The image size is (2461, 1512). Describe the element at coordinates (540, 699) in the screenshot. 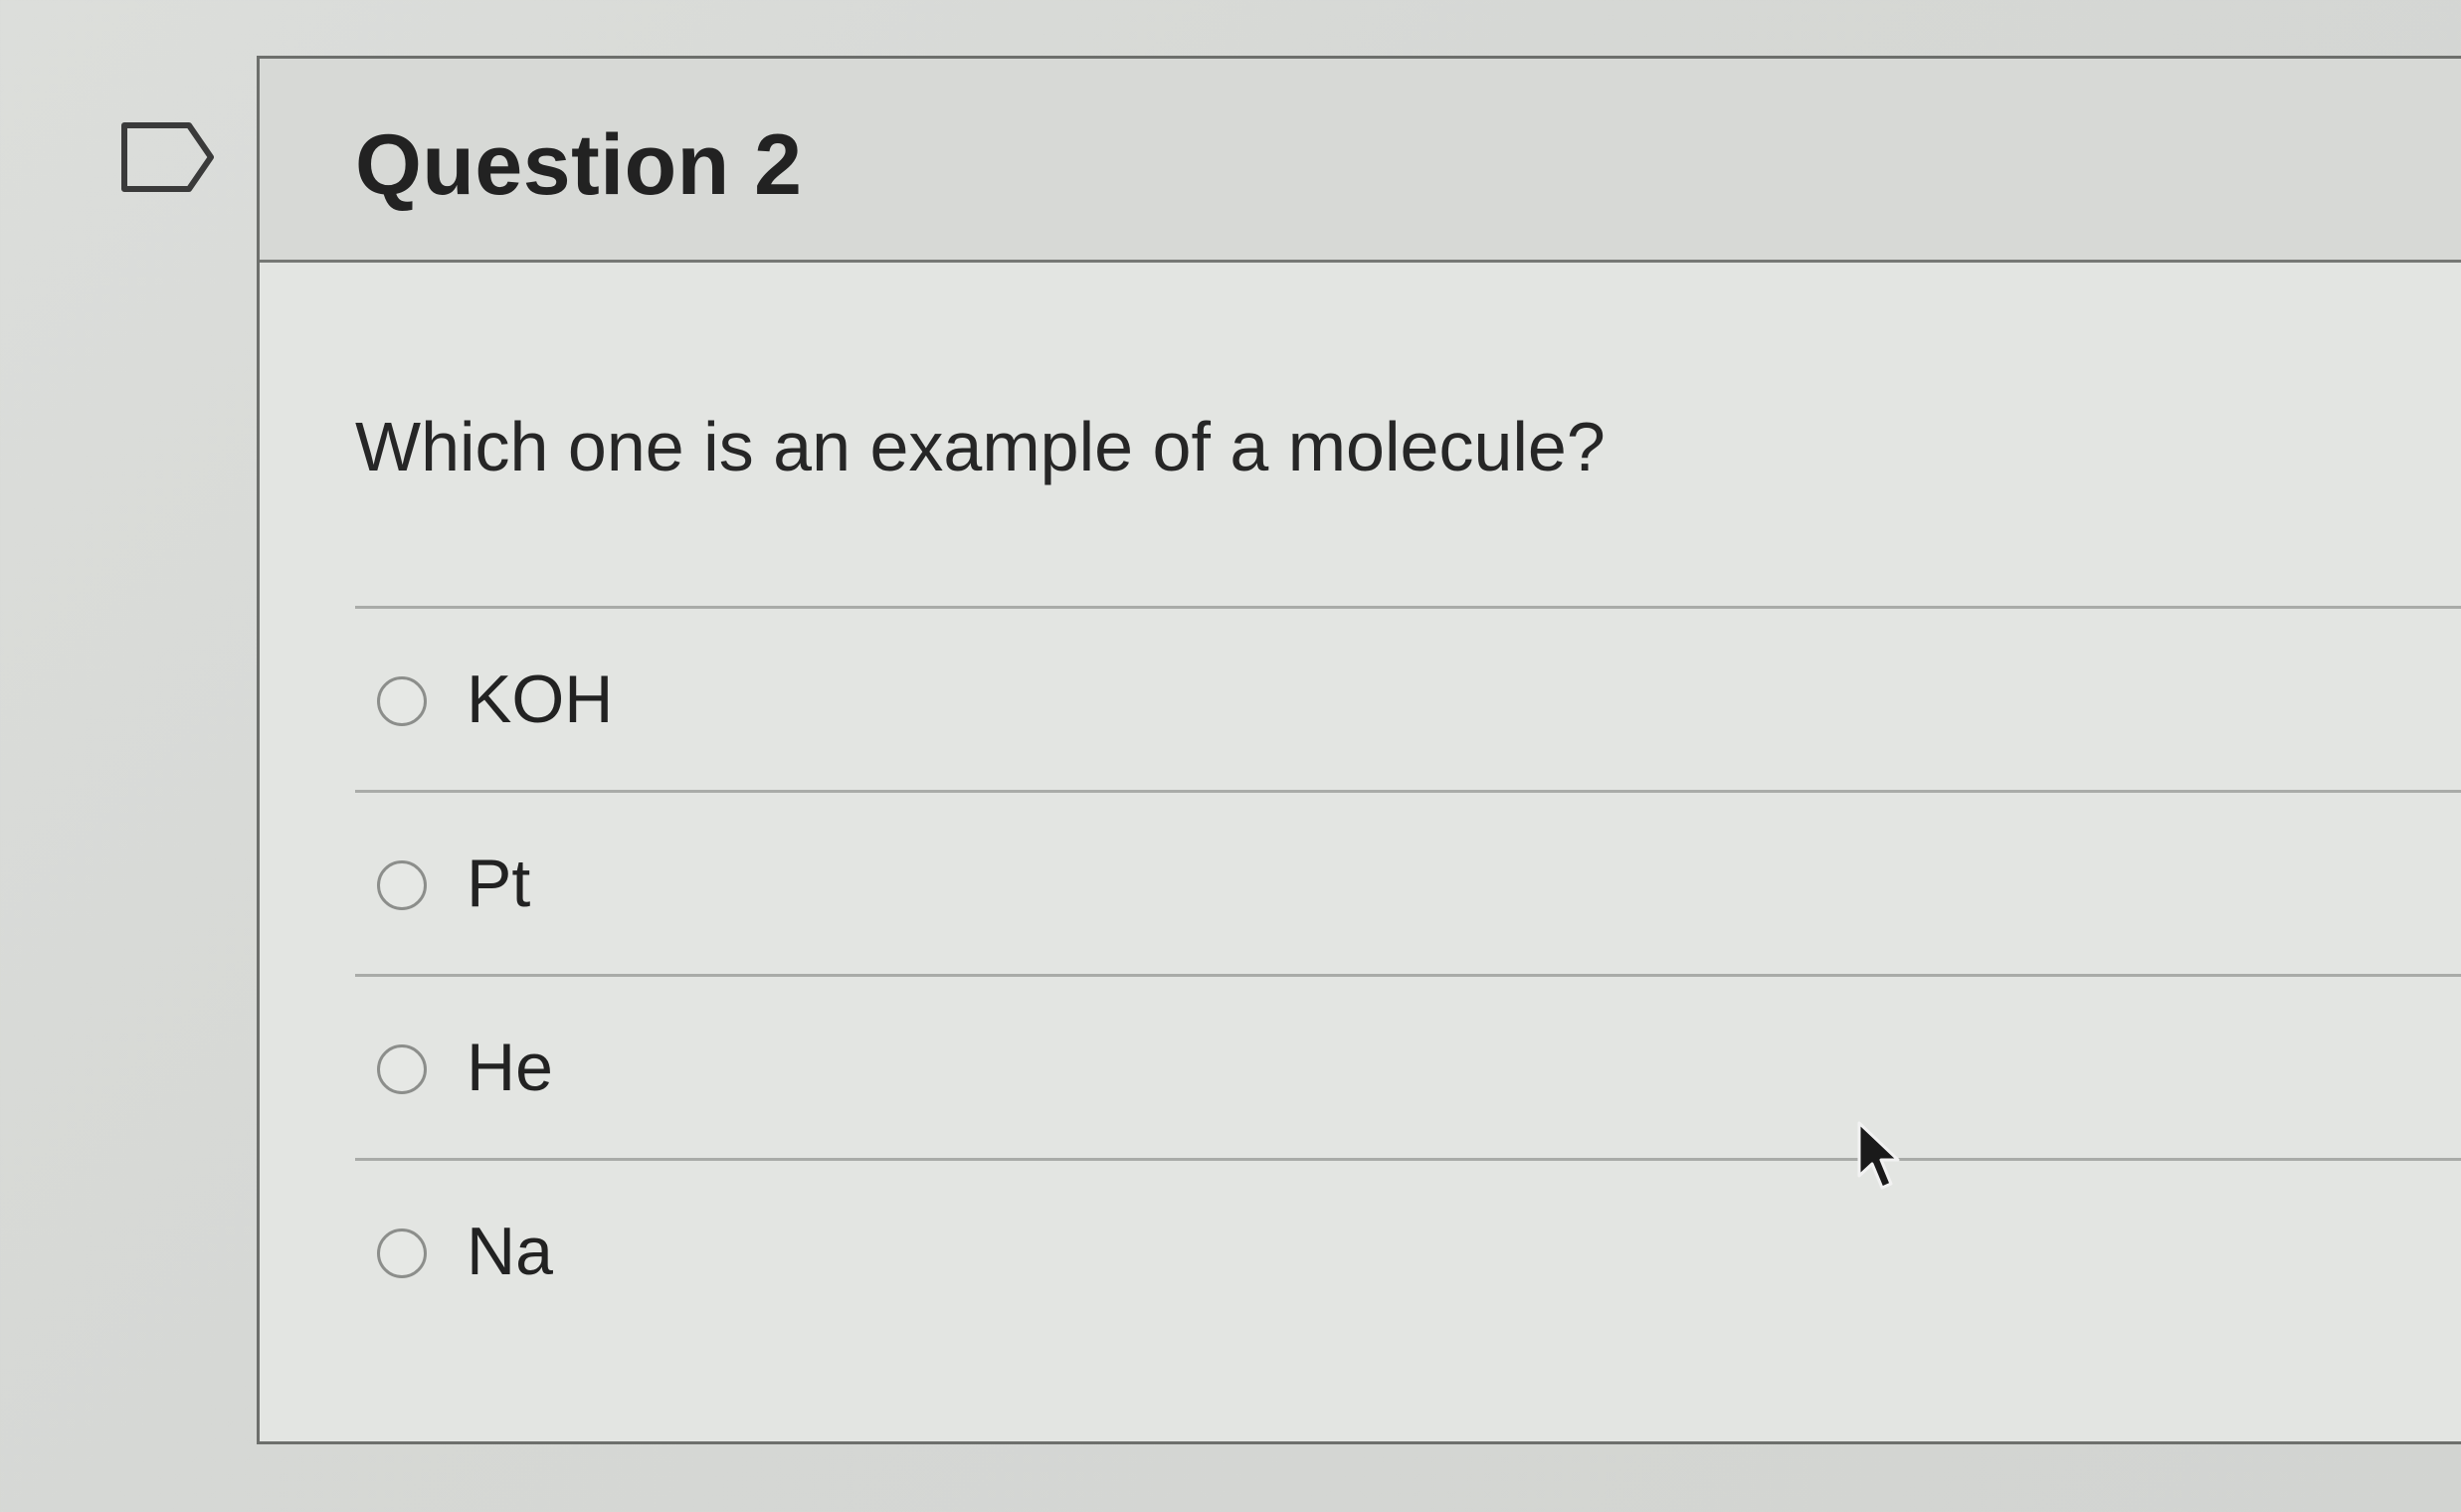

I see `answer-label: KOH` at that location.